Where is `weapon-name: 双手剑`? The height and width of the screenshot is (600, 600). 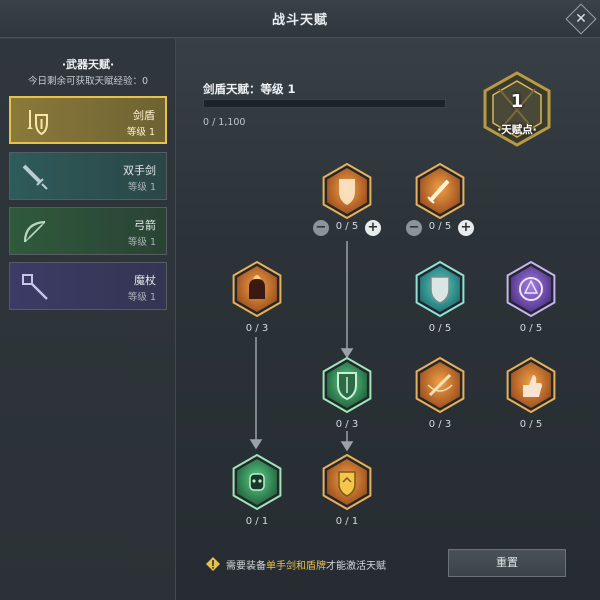 weapon-name: 双手剑 is located at coordinates (139, 170).